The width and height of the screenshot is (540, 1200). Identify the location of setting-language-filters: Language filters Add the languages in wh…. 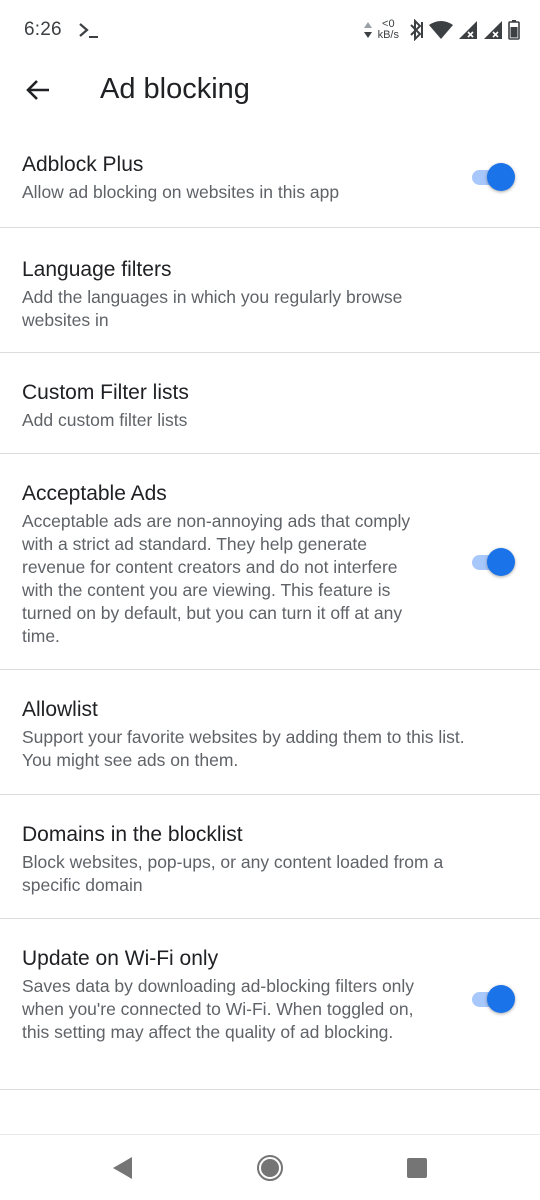
(270, 290).